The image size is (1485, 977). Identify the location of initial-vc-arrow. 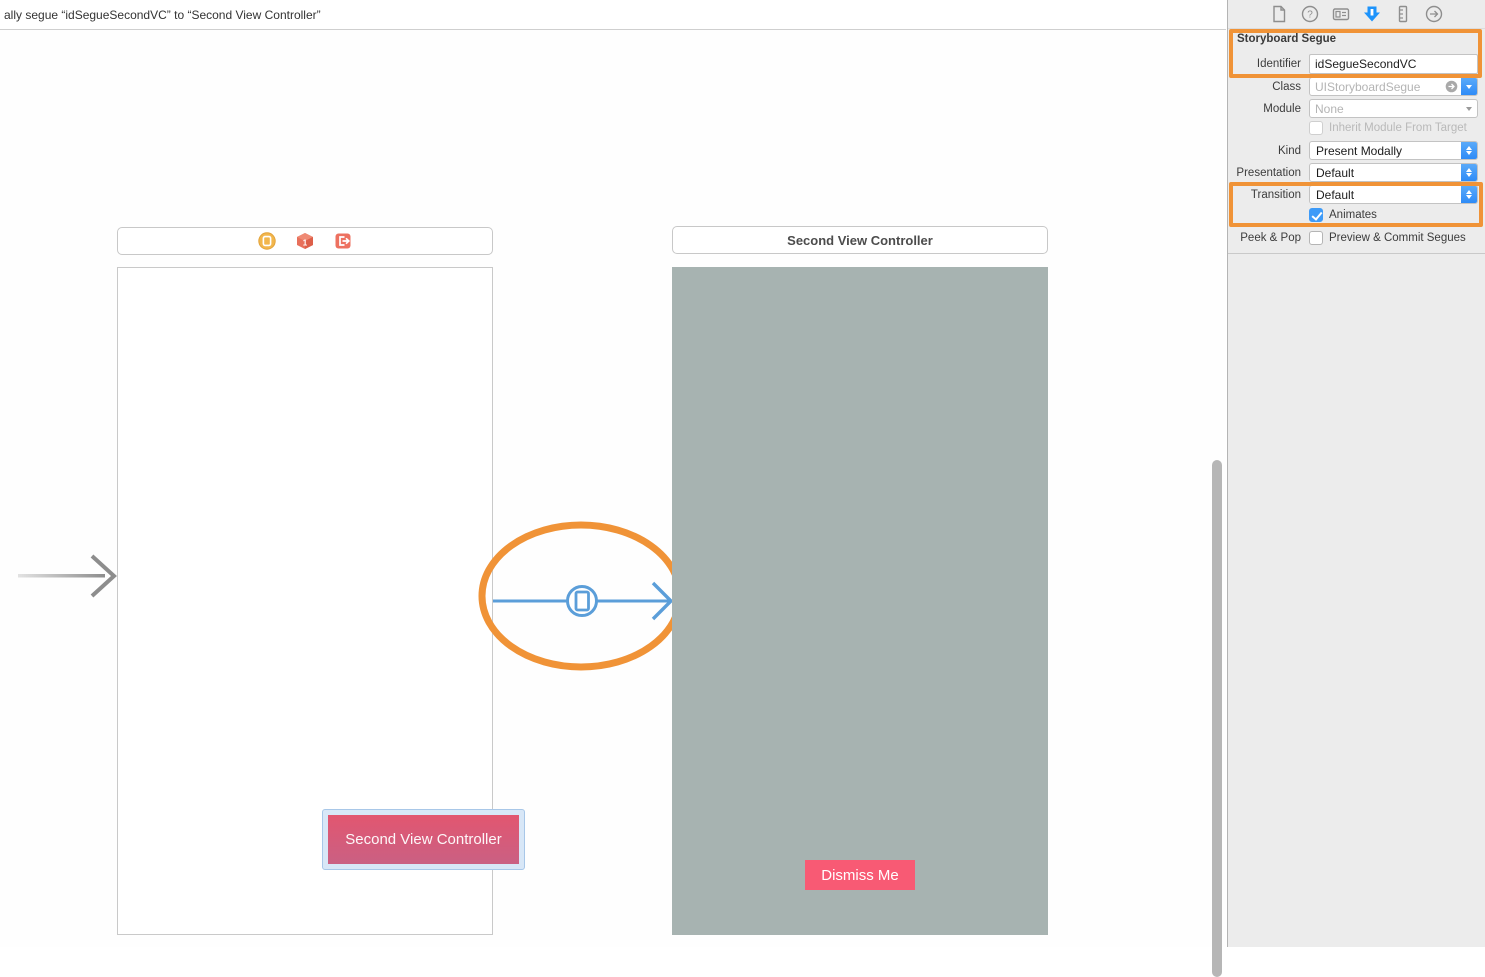
(67, 576).